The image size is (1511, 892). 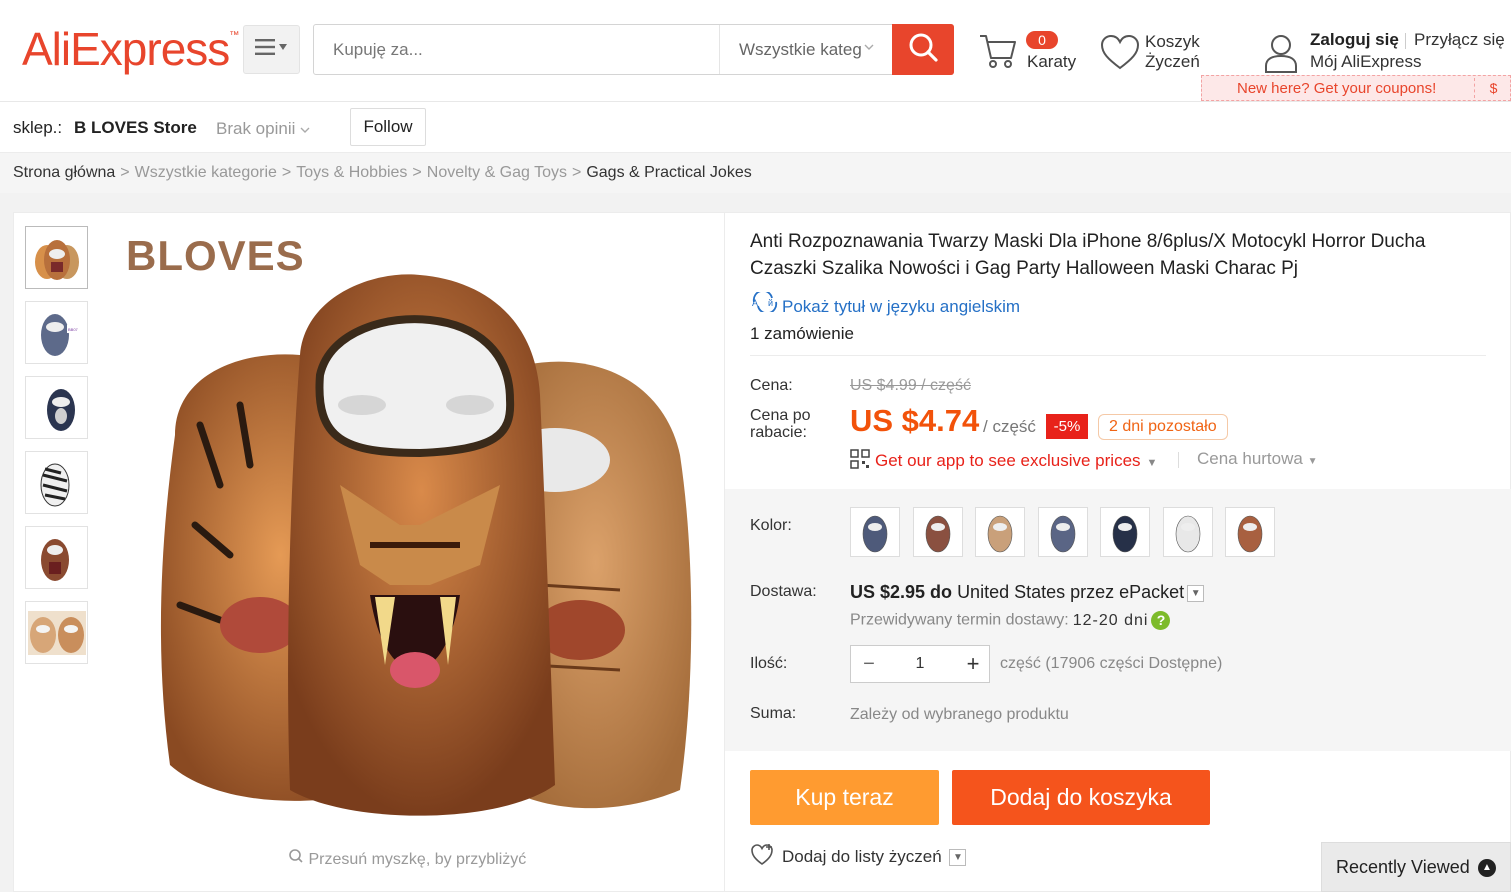 I want to click on discount-price: US $4.74, so click(x=915, y=420).